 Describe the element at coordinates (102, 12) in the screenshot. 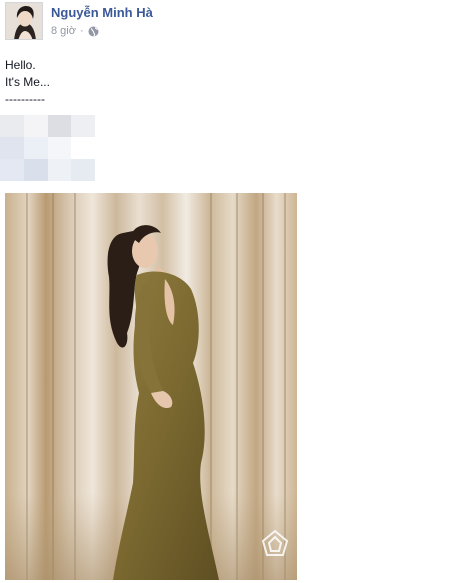

I see `author-name-link: Nguyễn Minh Hà` at that location.